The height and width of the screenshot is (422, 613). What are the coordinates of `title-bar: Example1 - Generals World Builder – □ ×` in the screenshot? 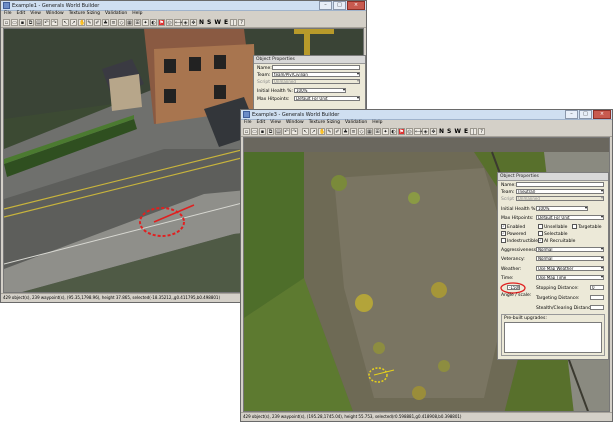 It's located at (183, 6).